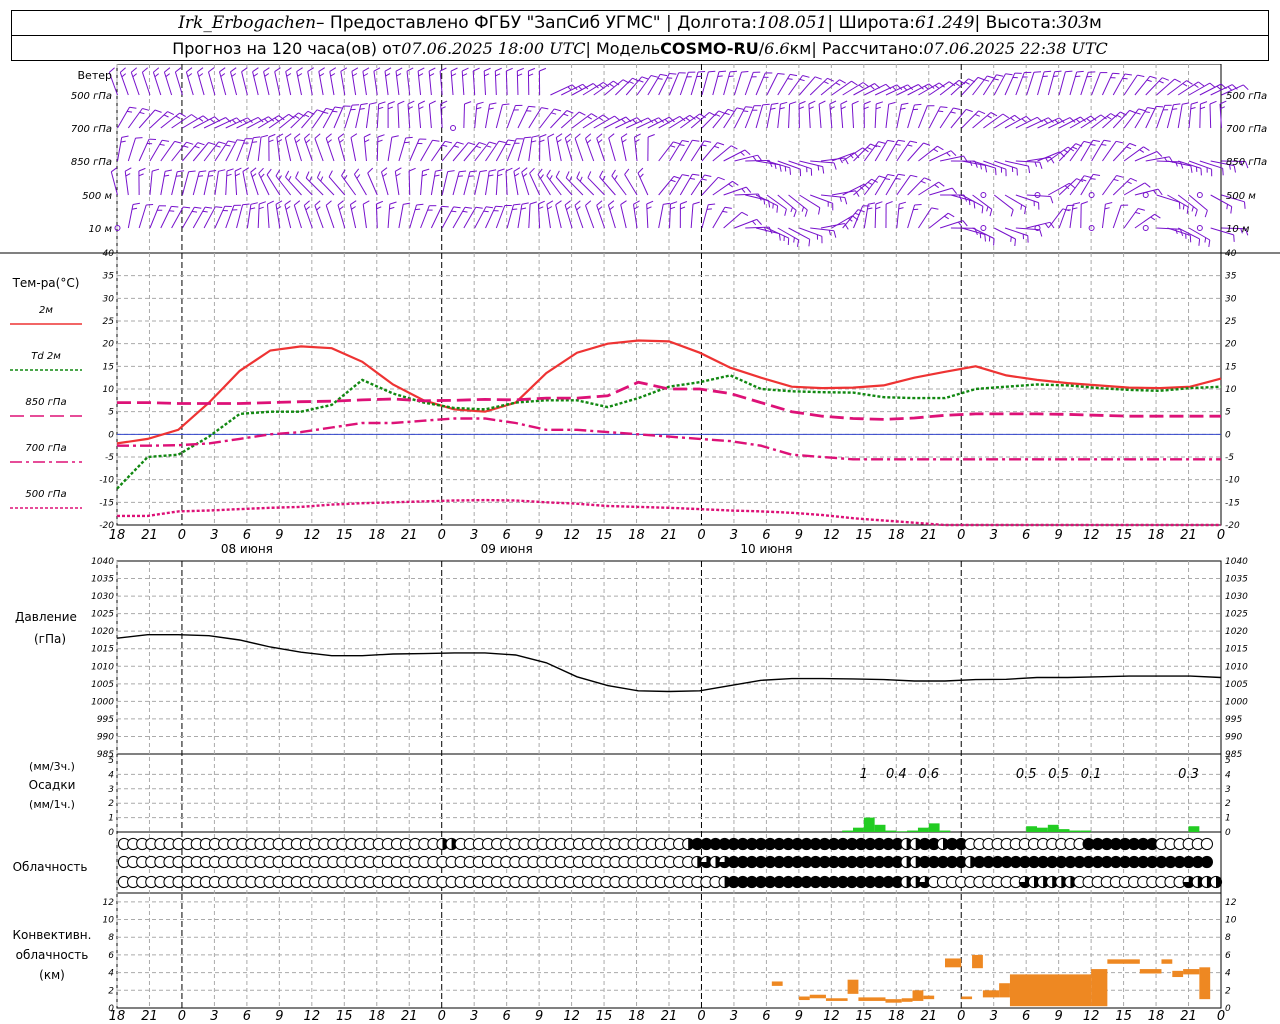  Describe the element at coordinates (864, 535) in the screenshot. I see `hour-tick-label: 15` at that location.